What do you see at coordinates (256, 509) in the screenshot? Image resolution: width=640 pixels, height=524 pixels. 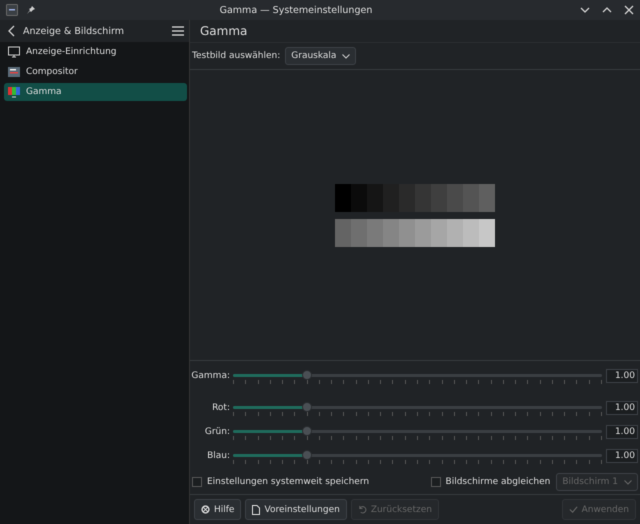 I see `document-icon` at bounding box center [256, 509].